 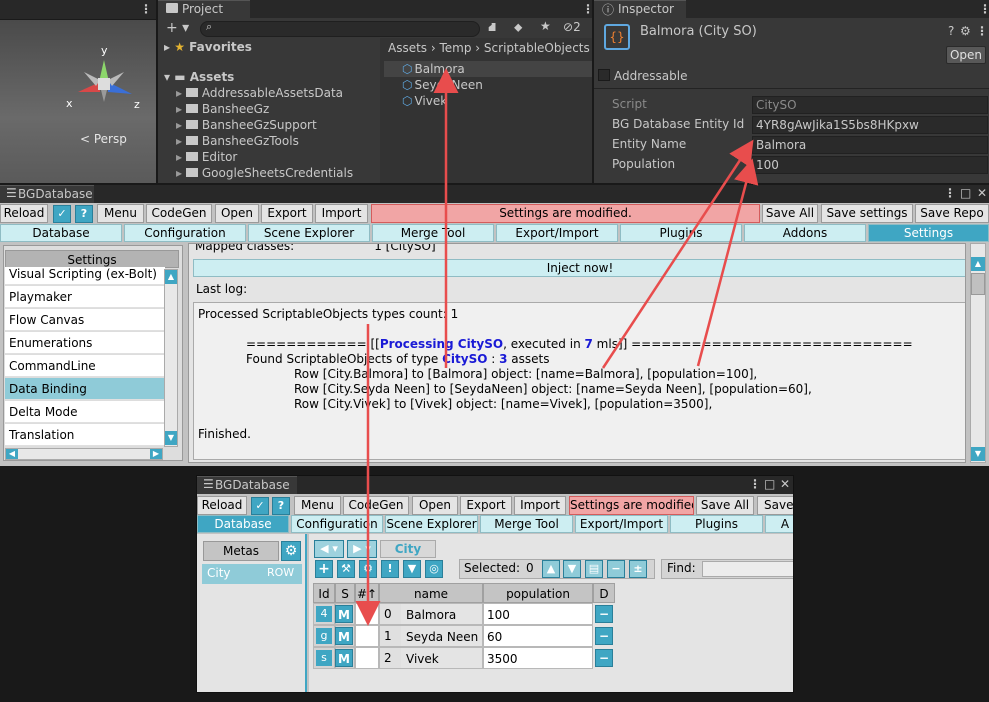 I want to click on settings-list-vscrollbar, so click(x=171, y=358).